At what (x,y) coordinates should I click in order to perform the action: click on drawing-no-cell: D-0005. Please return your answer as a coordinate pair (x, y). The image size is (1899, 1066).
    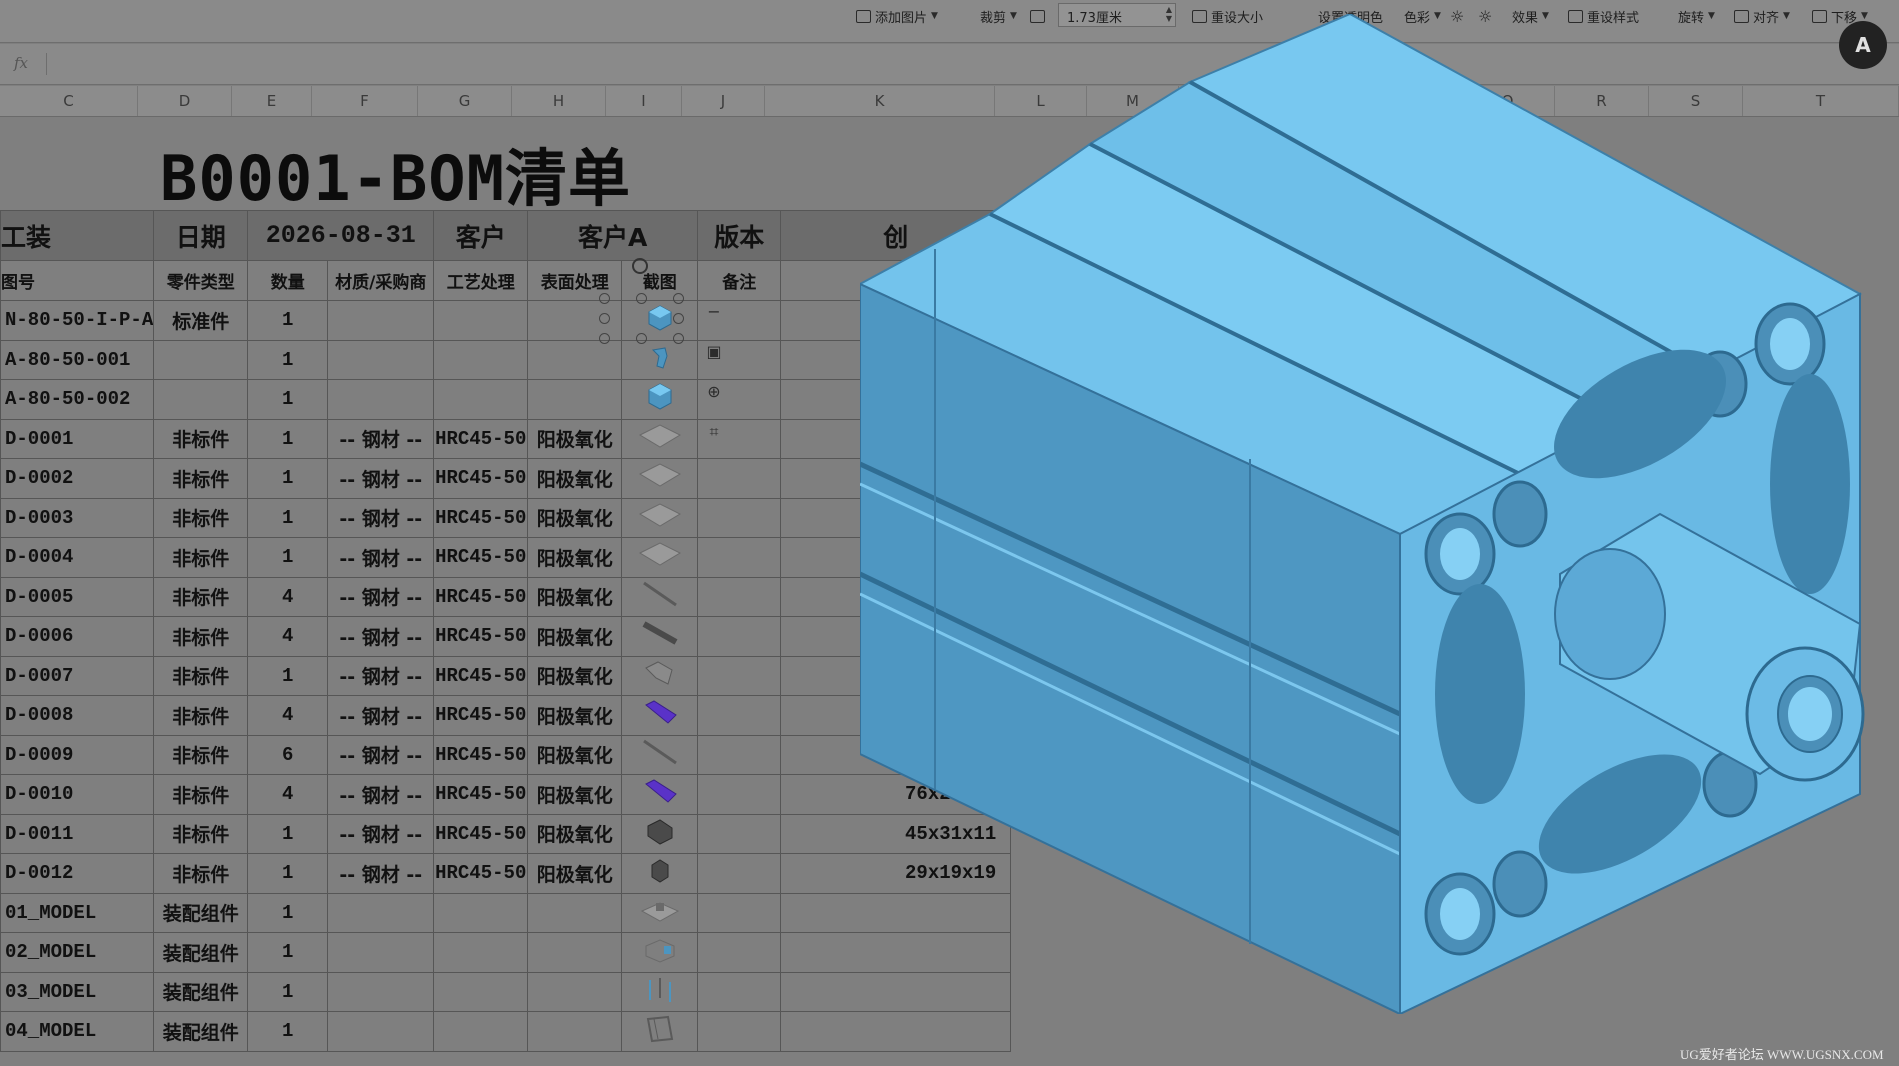
    Looking at the image, I should click on (77, 596).